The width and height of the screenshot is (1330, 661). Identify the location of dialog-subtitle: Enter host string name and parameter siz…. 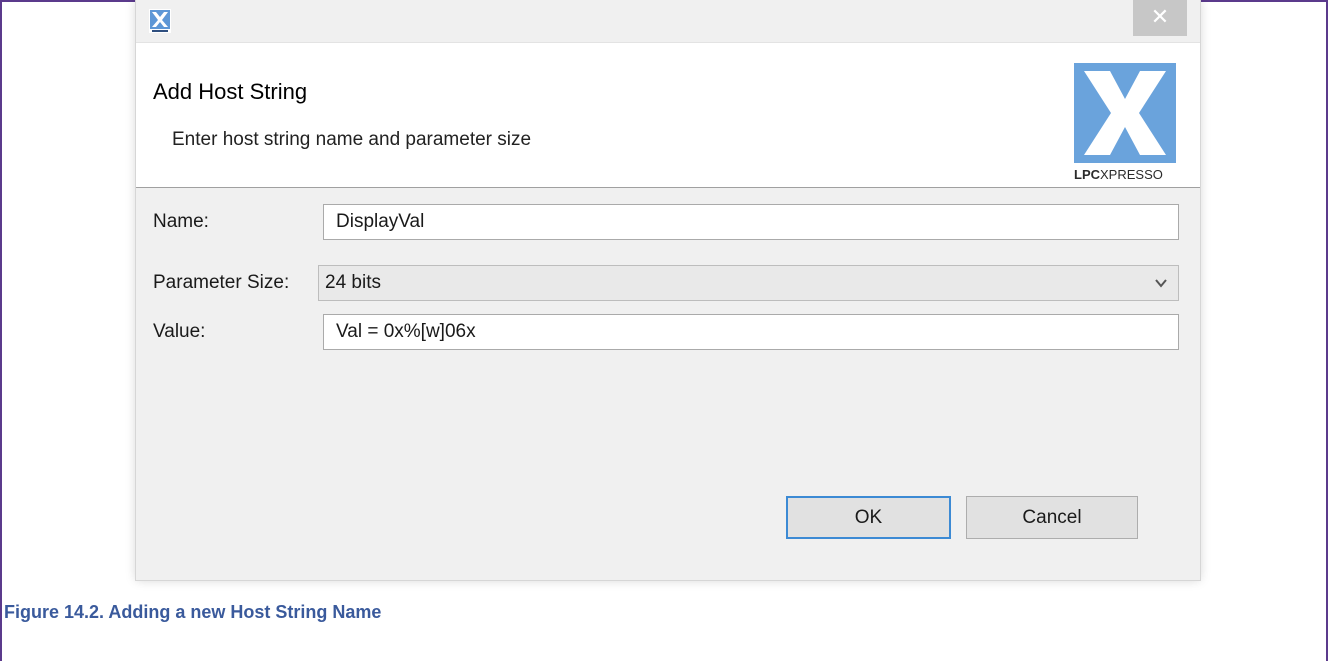
(352, 139).